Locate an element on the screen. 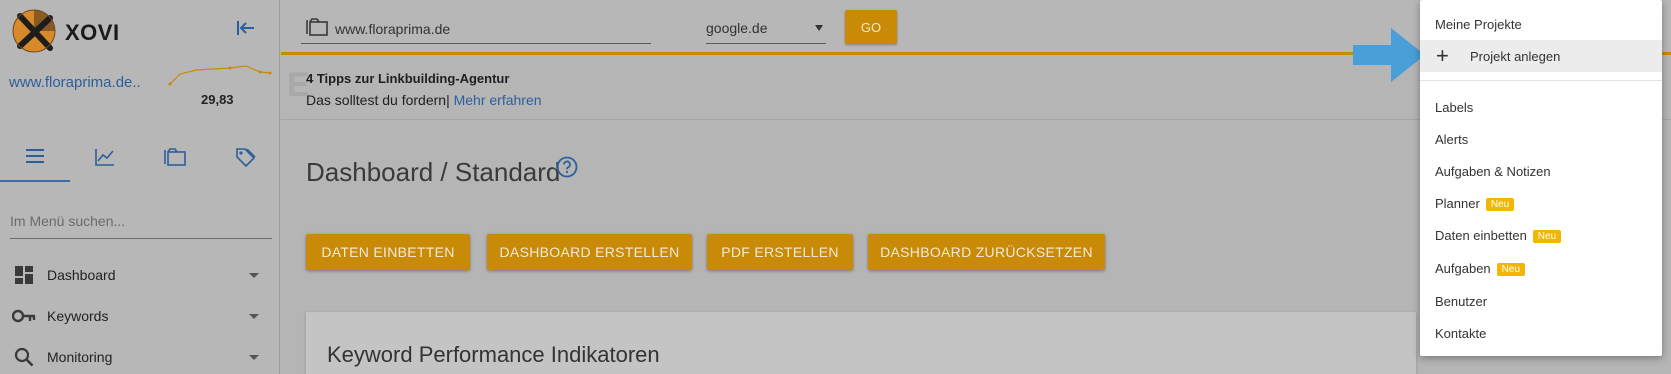  tab-labels is located at coordinates (245, 159).